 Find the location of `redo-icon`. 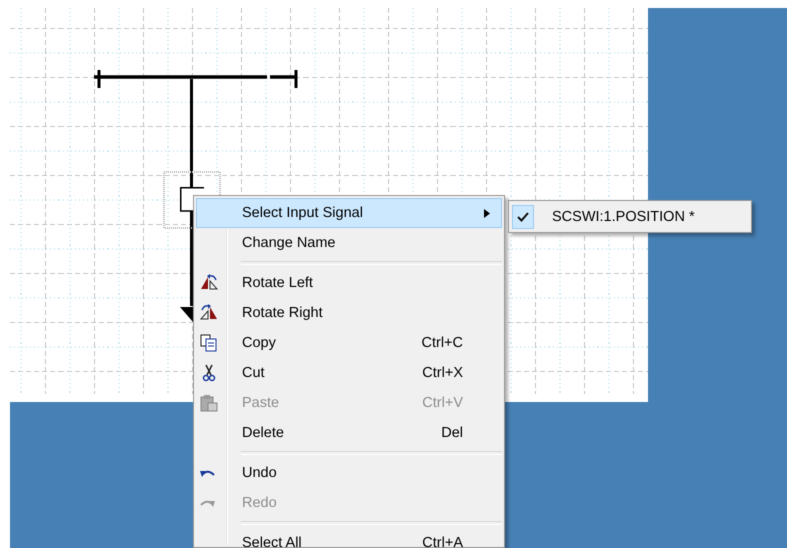

redo-icon is located at coordinates (207, 503).